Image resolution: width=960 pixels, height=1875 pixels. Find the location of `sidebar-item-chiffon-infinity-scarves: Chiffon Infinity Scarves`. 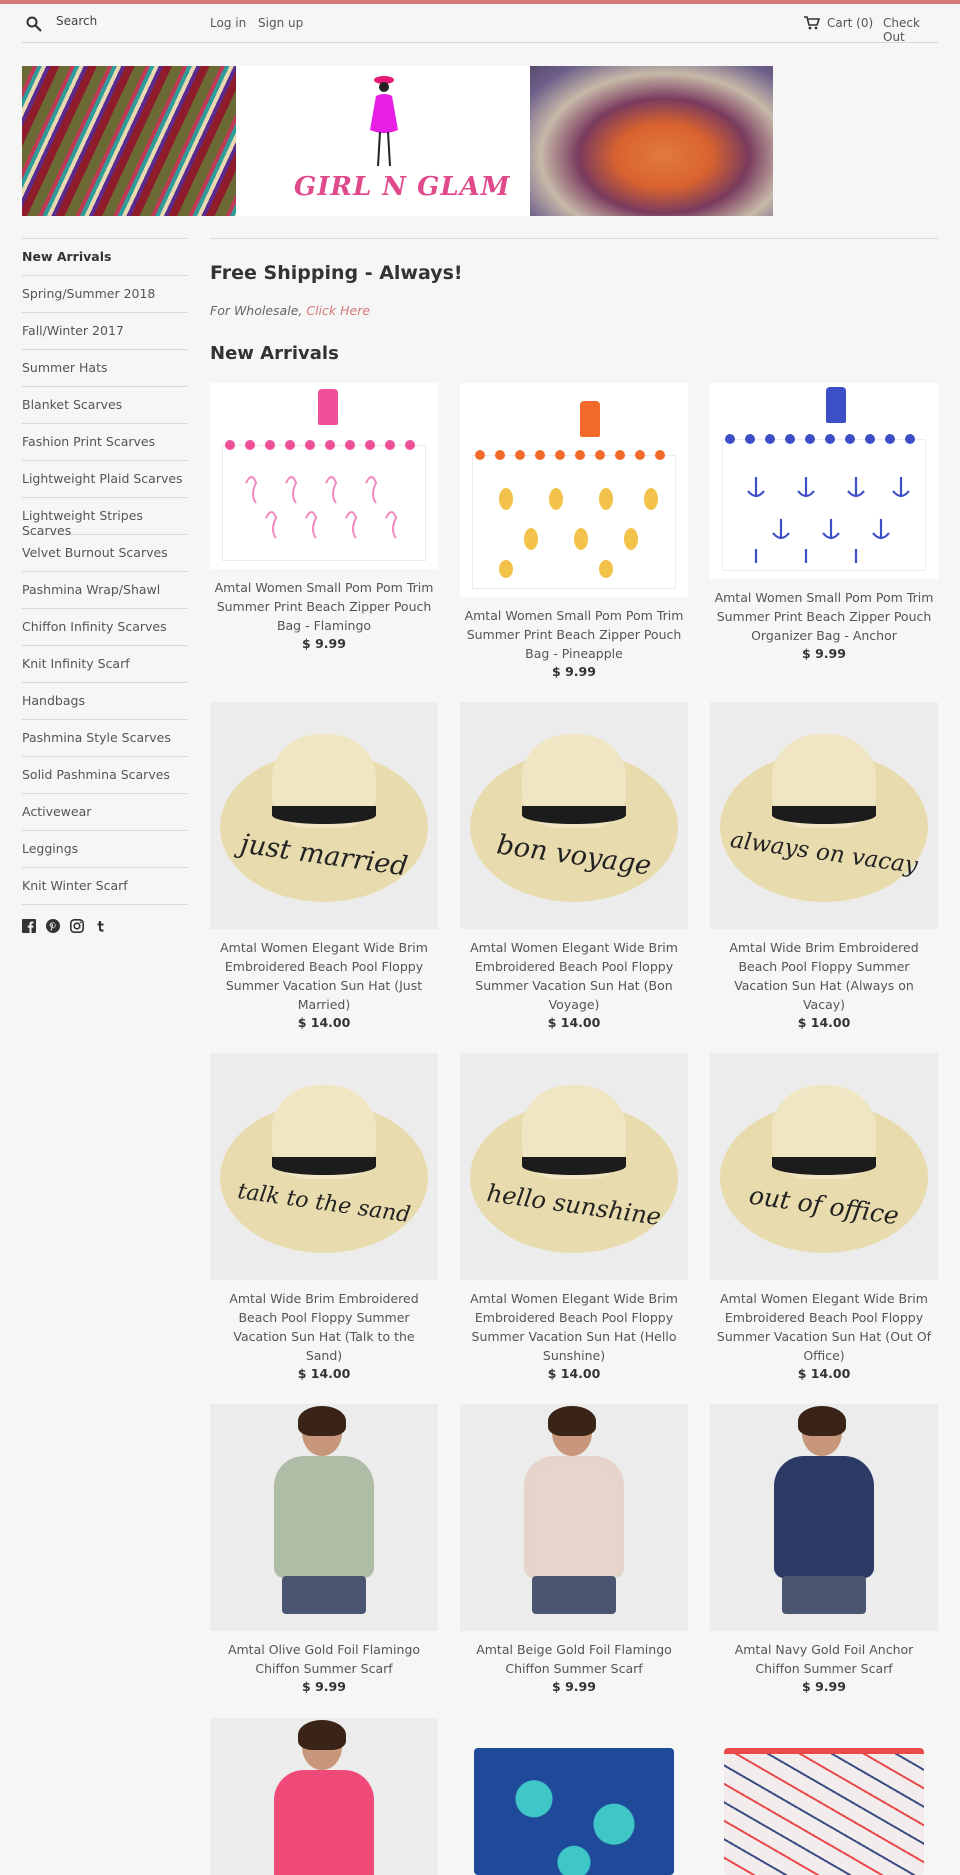

sidebar-item-chiffon-infinity-scarves: Chiffon Infinity Scarves is located at coordinates (105, 626).